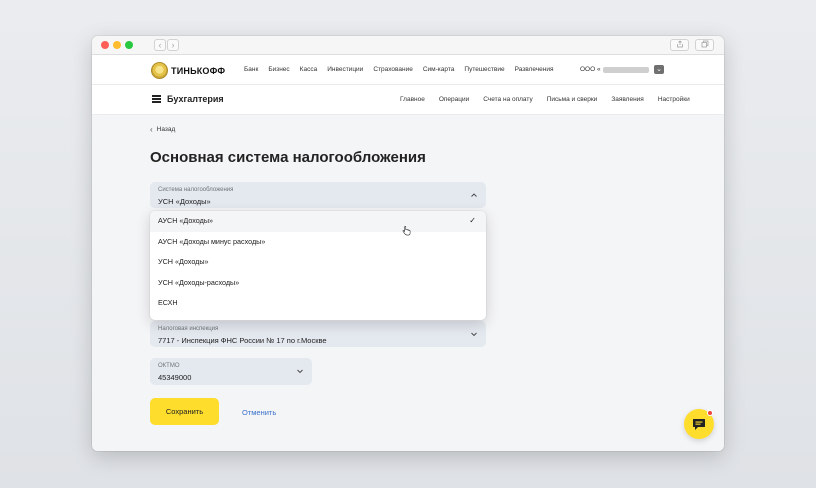 The height and width of the screenshot is (488, 816). I want to click on top-nav-kassa: Касса, so click(309, 69).